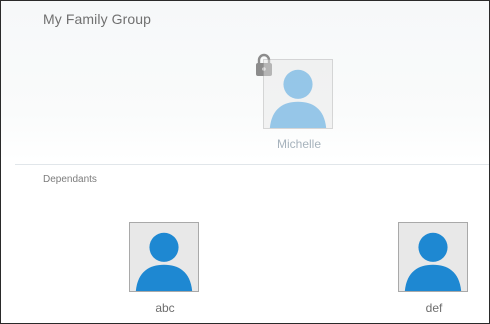 Image resolution: width=490 pixels, height=324 pixels. What do you see at coordinates (298, 144) in the screenshot?
I see `primary-member-name: Michelle` at bounding box center [298, 144].